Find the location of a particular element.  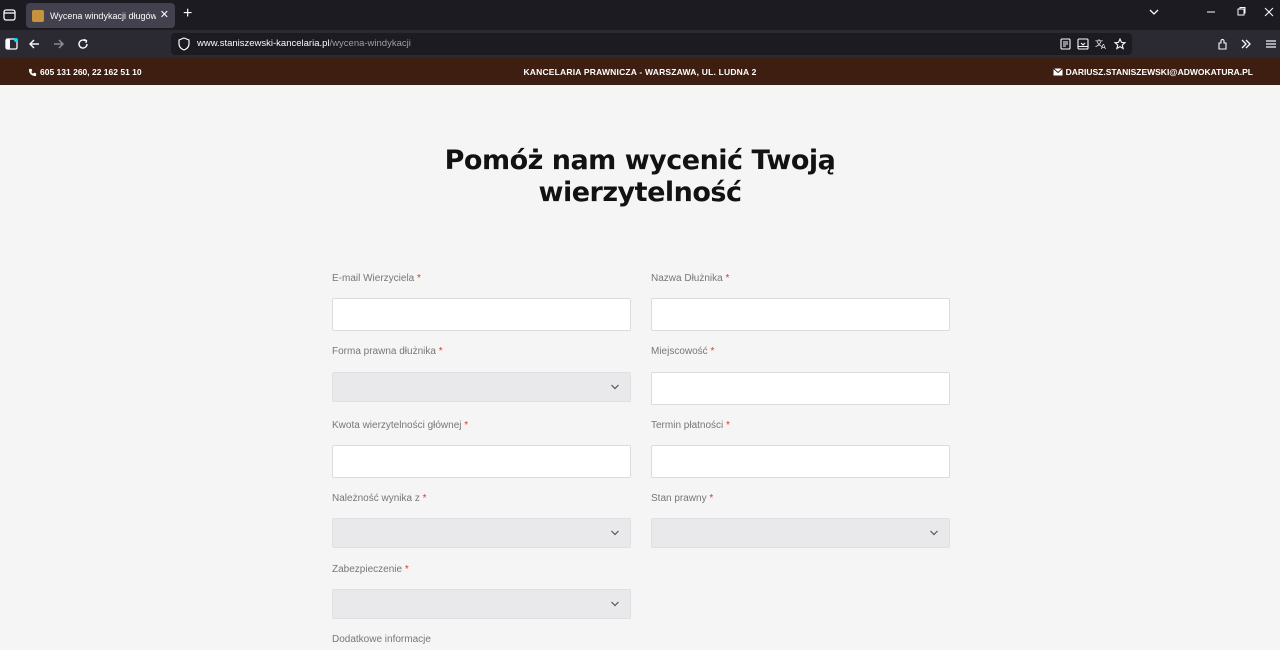

email-address: DARIUSZ.STANISZEWSKI@ADWOKATURA.PL is located at coordinates (1159, 72).